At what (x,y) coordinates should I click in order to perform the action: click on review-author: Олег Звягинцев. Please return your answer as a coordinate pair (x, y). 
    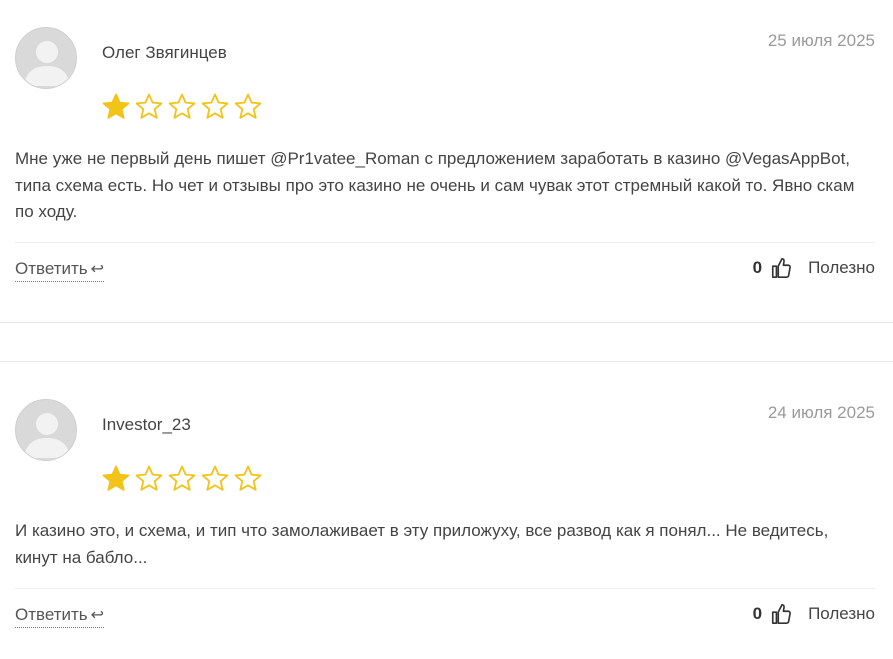
    Looking at the image, I should click on (164, 52).